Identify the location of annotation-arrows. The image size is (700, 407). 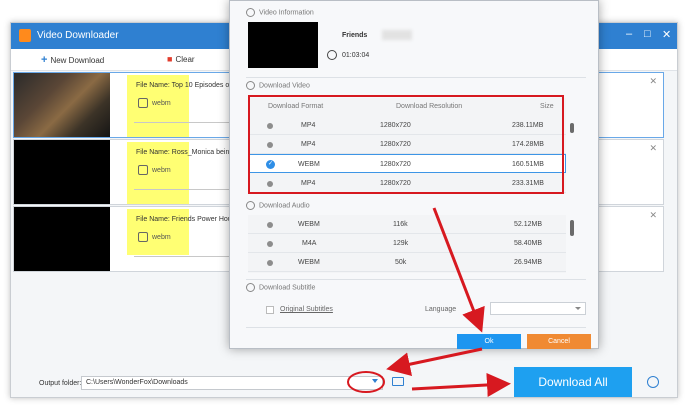
(429, 302).